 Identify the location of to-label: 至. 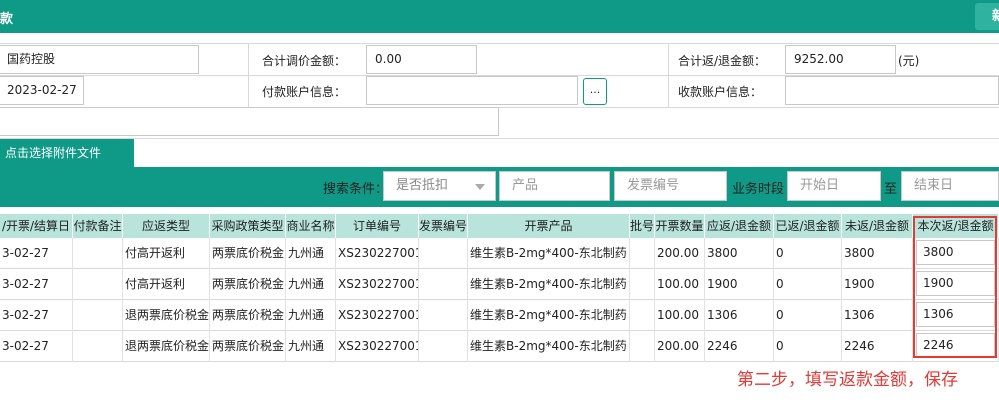
(891, 189).